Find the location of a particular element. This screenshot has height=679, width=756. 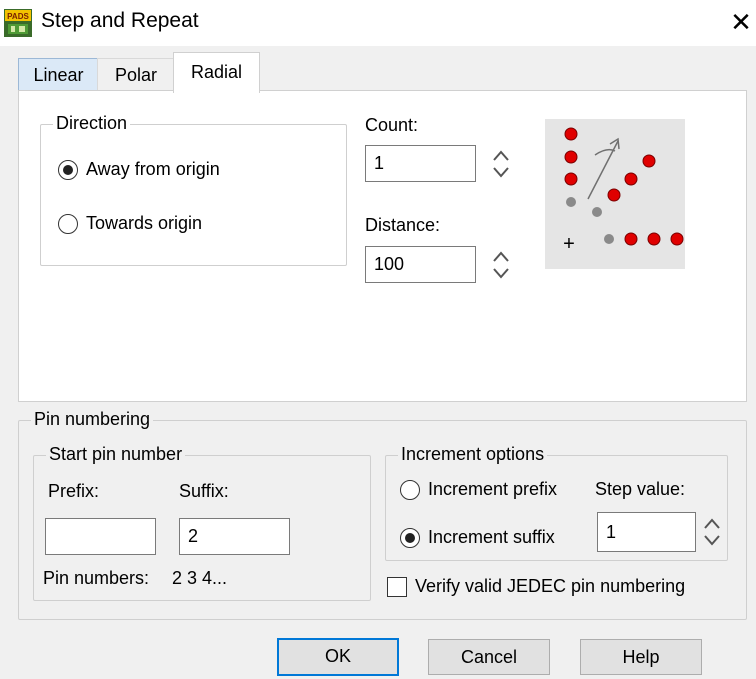

help-button: Help is located at coordinates (641, 657).